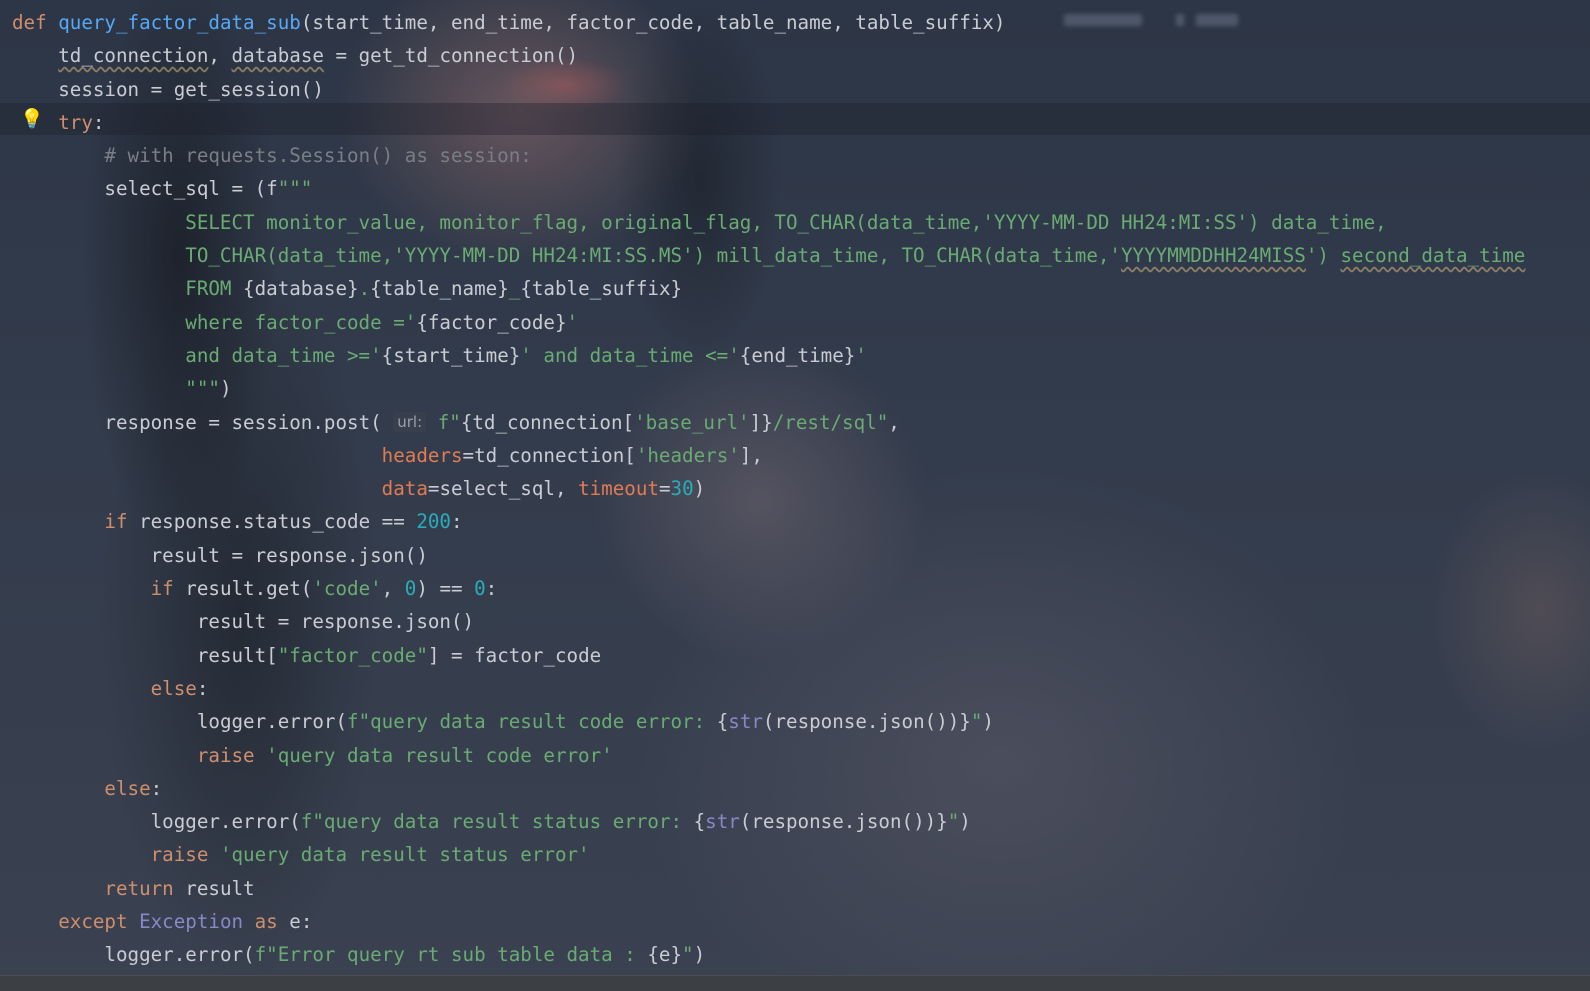 This screenshot has width=1590, height=991. I want to click on string: ", so click(976, 722).